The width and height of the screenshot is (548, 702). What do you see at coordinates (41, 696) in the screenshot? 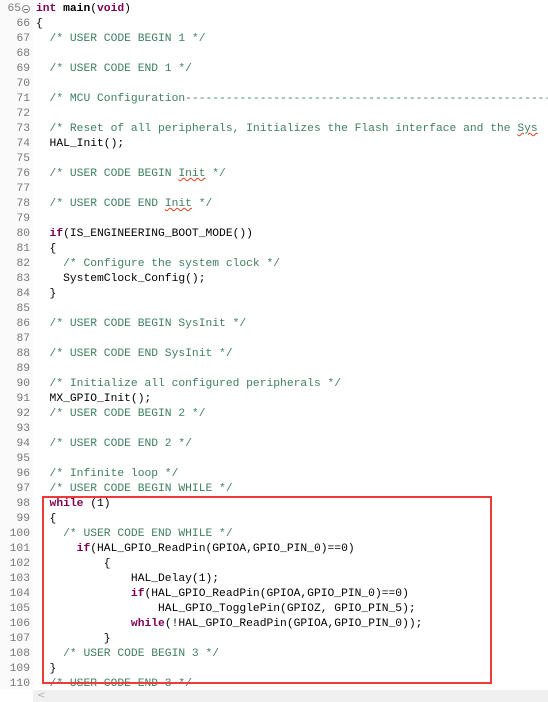
I see `chevron-left-icon: <` at bounding box center [41, 696].